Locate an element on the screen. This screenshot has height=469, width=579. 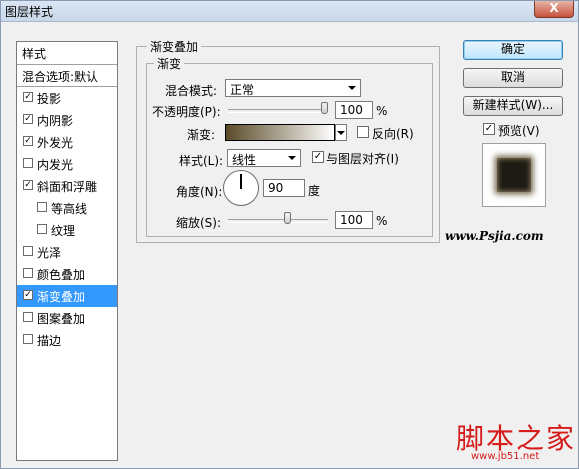
ok-button: 确定 is located at coordinates (513, 50).